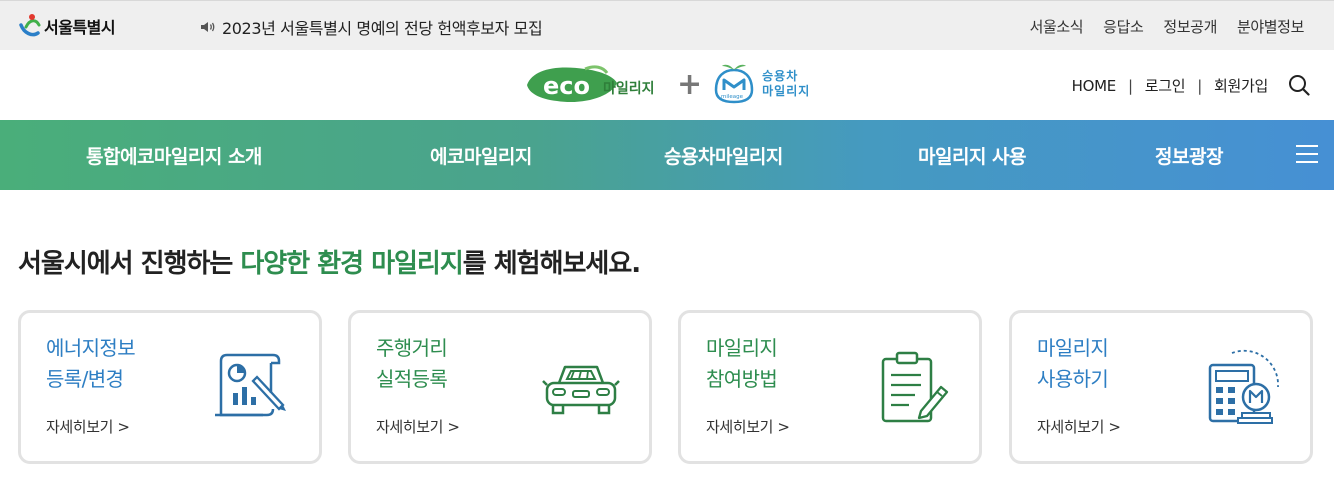 The image size is (1334, 481). I want to click on seoul-logo: 서울특별시, so click(67, 26).